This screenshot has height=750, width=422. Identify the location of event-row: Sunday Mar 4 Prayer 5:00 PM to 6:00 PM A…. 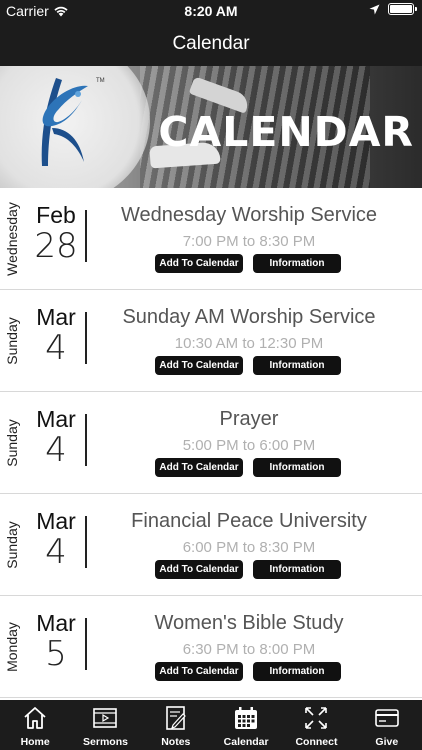
(211, 443).